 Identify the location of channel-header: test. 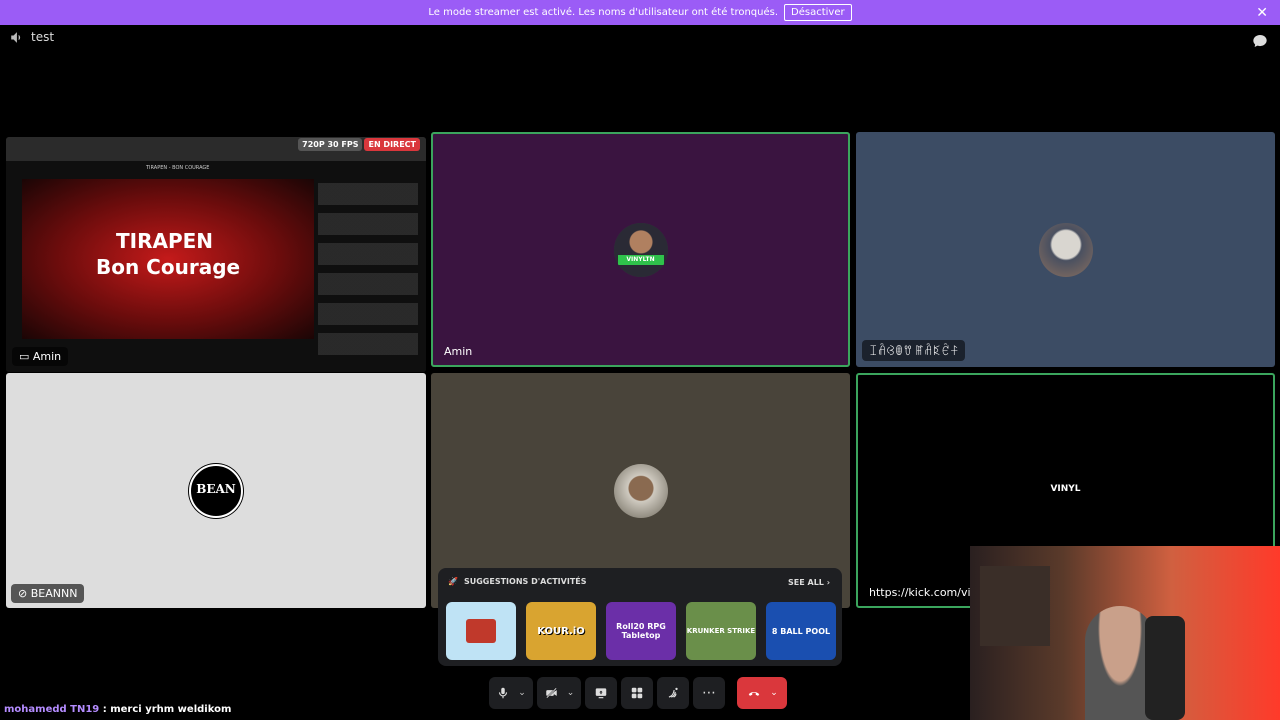
(32, 37).